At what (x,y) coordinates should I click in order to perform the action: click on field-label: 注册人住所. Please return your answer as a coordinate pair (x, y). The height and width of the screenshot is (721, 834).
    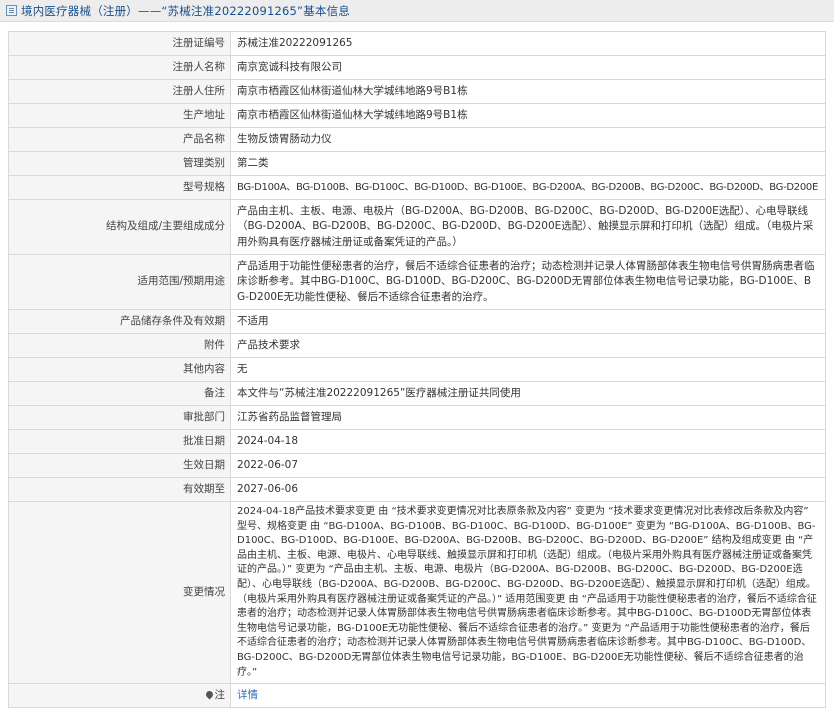
    Looking at the image, I should click on (119, 91).